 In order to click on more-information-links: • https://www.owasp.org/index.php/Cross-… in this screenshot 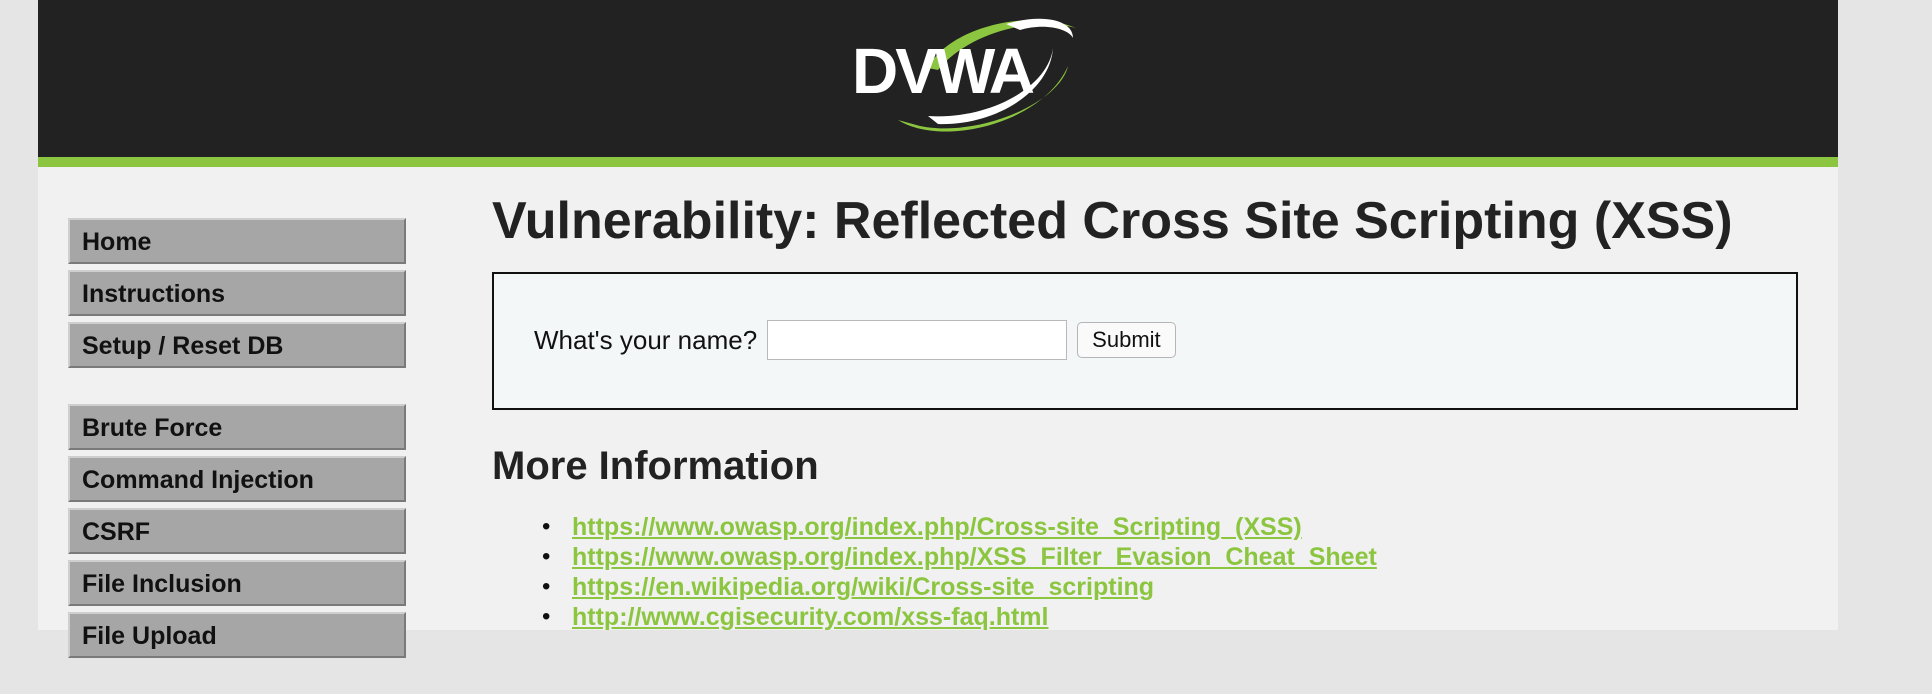, I will do `click(934, 572)`.